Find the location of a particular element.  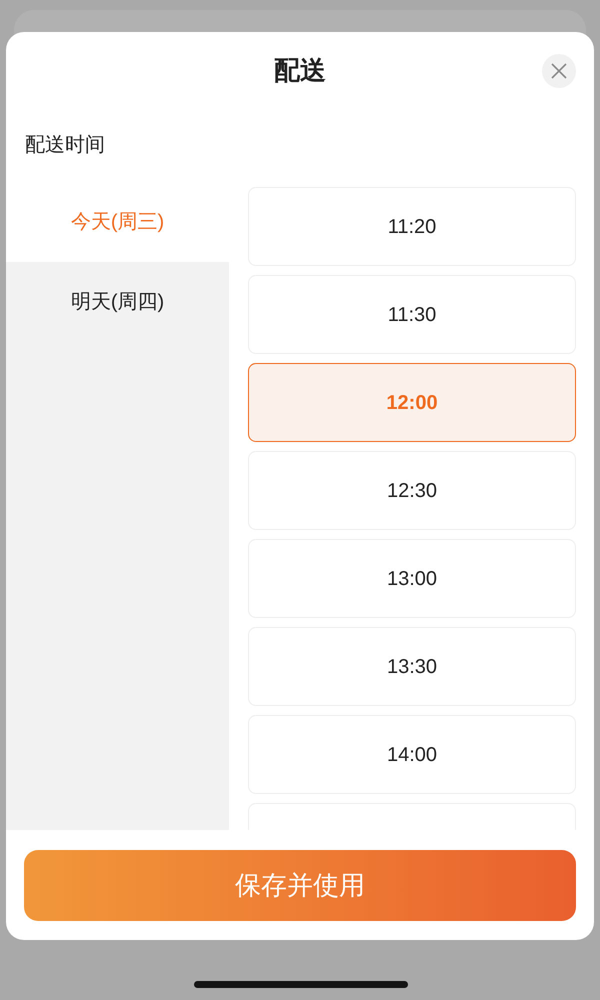

close-icon is located at coordinates (559, 71).